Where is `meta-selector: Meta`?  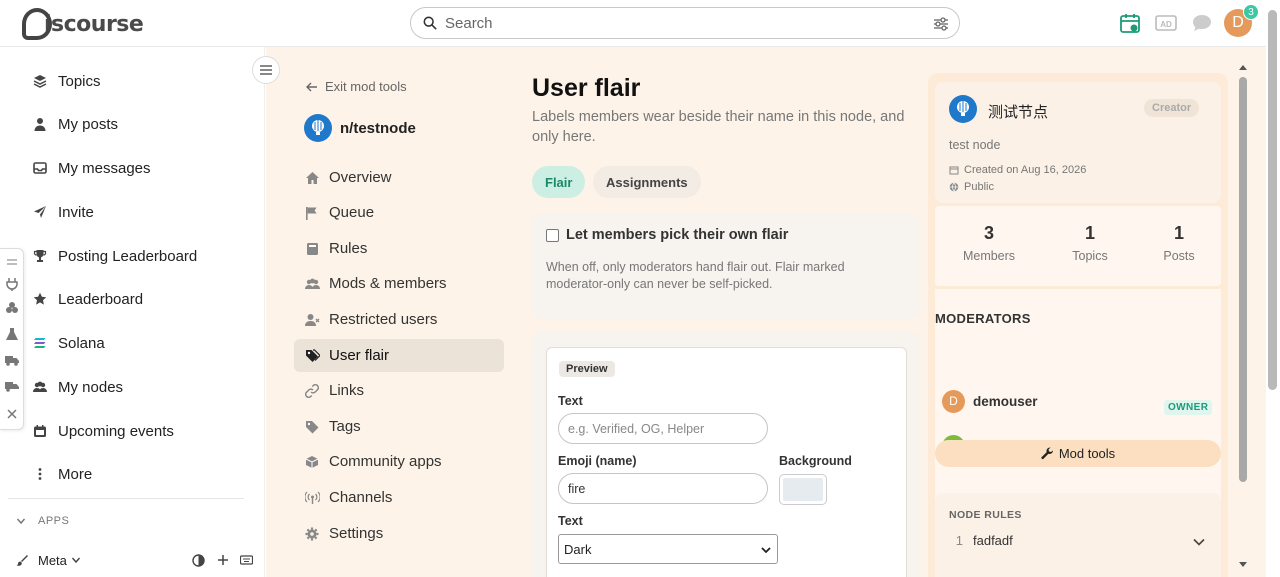
meta-selector: Meta is located at coordinates (52, 560).